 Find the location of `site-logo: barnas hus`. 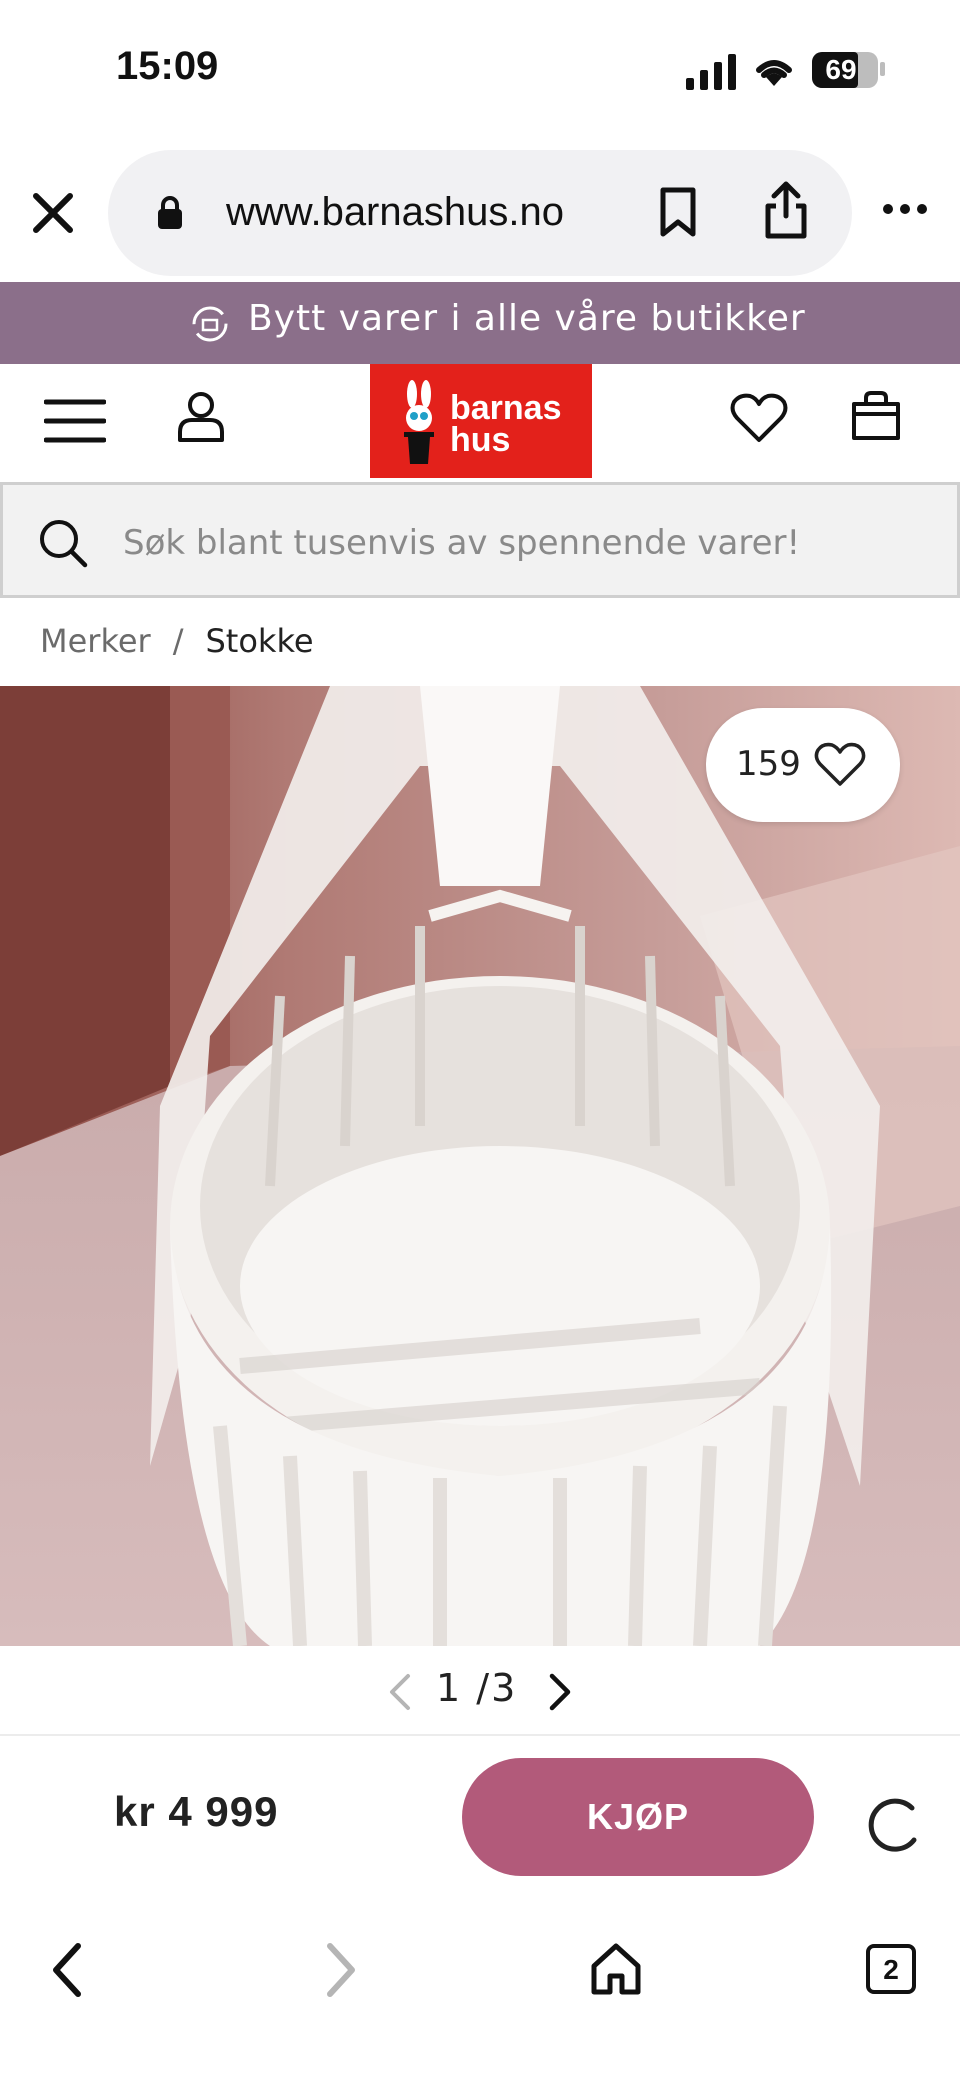

site-logo: barnas hus is located at coordinates (481, 421).